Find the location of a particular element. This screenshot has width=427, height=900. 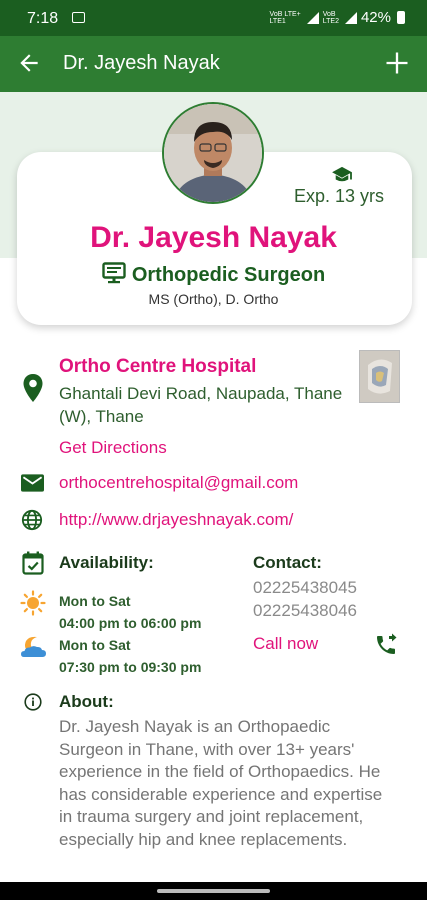

specialty: Orthopedic Surgeon is located at coordinates (213, 274).